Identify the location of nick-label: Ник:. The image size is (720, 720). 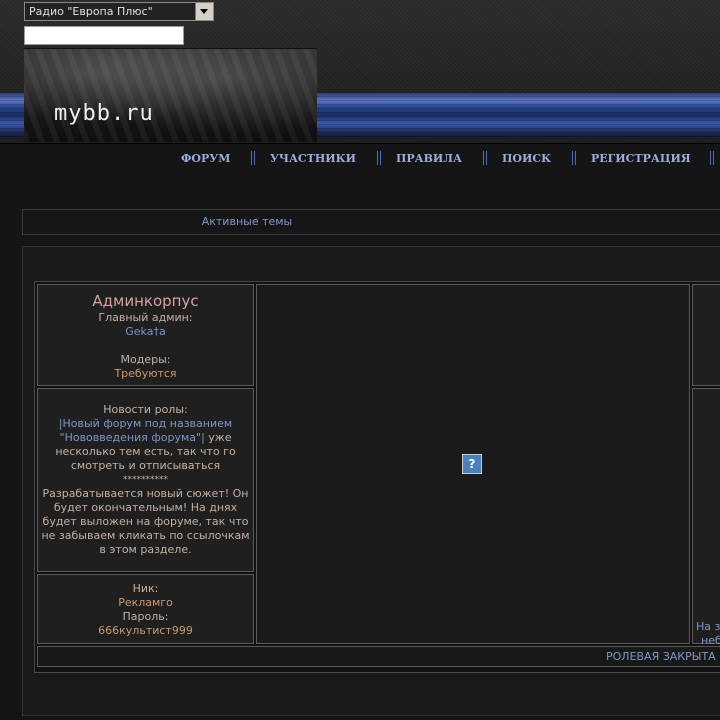
(145, 588).